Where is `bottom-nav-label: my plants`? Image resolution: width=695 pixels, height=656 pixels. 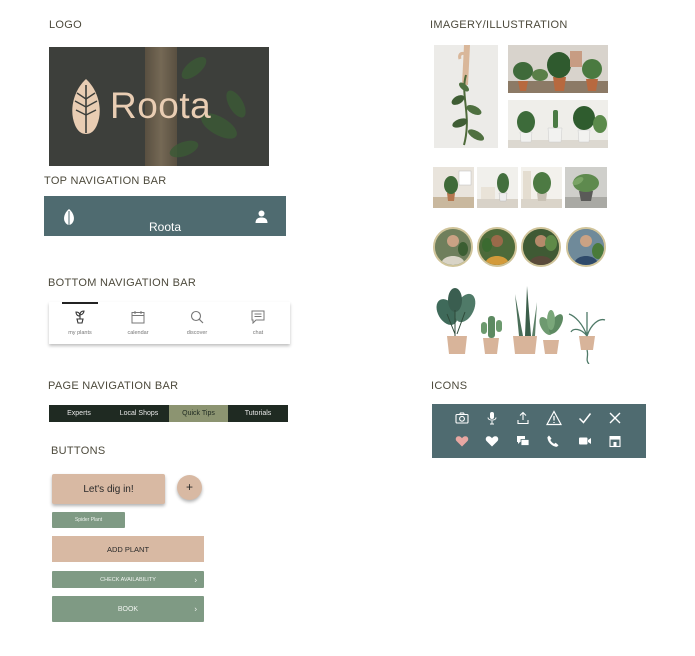 bottom-nav-label: my plants is located at coordinates (80, 333).